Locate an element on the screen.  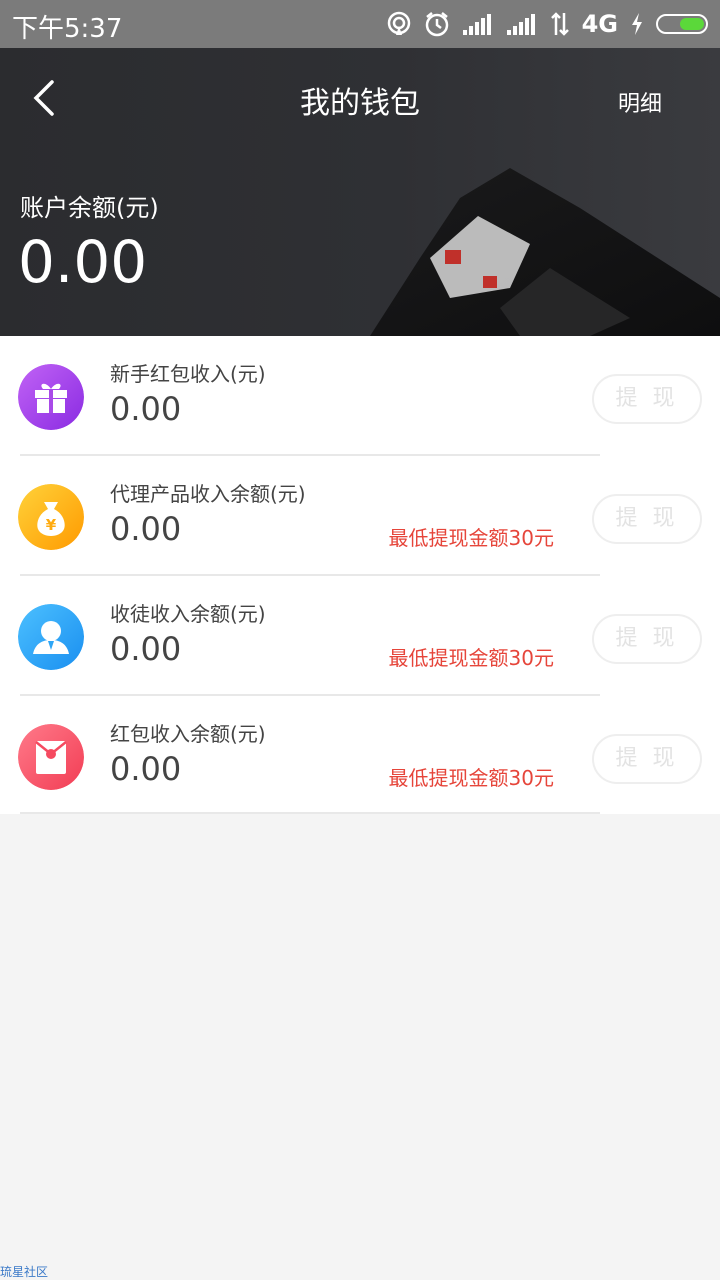
hotspot-icon is located at coordinates (398, 23).